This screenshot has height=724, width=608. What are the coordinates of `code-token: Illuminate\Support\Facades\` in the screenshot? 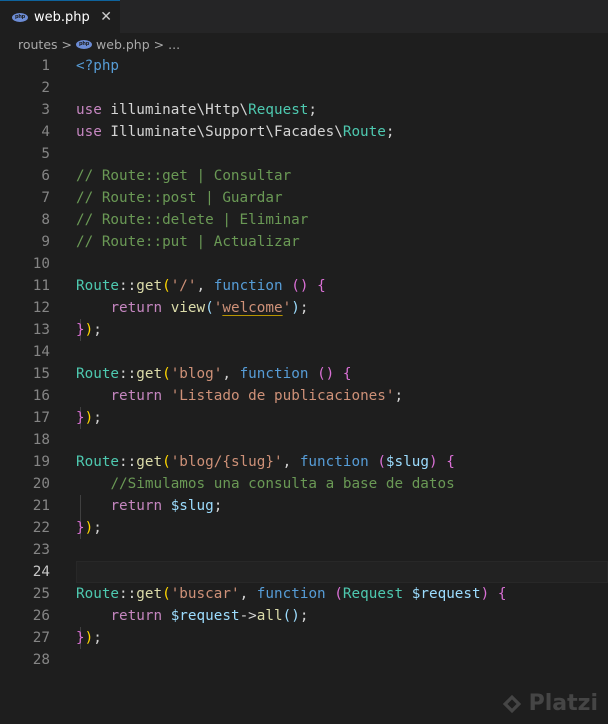 It's located at (222, 132).